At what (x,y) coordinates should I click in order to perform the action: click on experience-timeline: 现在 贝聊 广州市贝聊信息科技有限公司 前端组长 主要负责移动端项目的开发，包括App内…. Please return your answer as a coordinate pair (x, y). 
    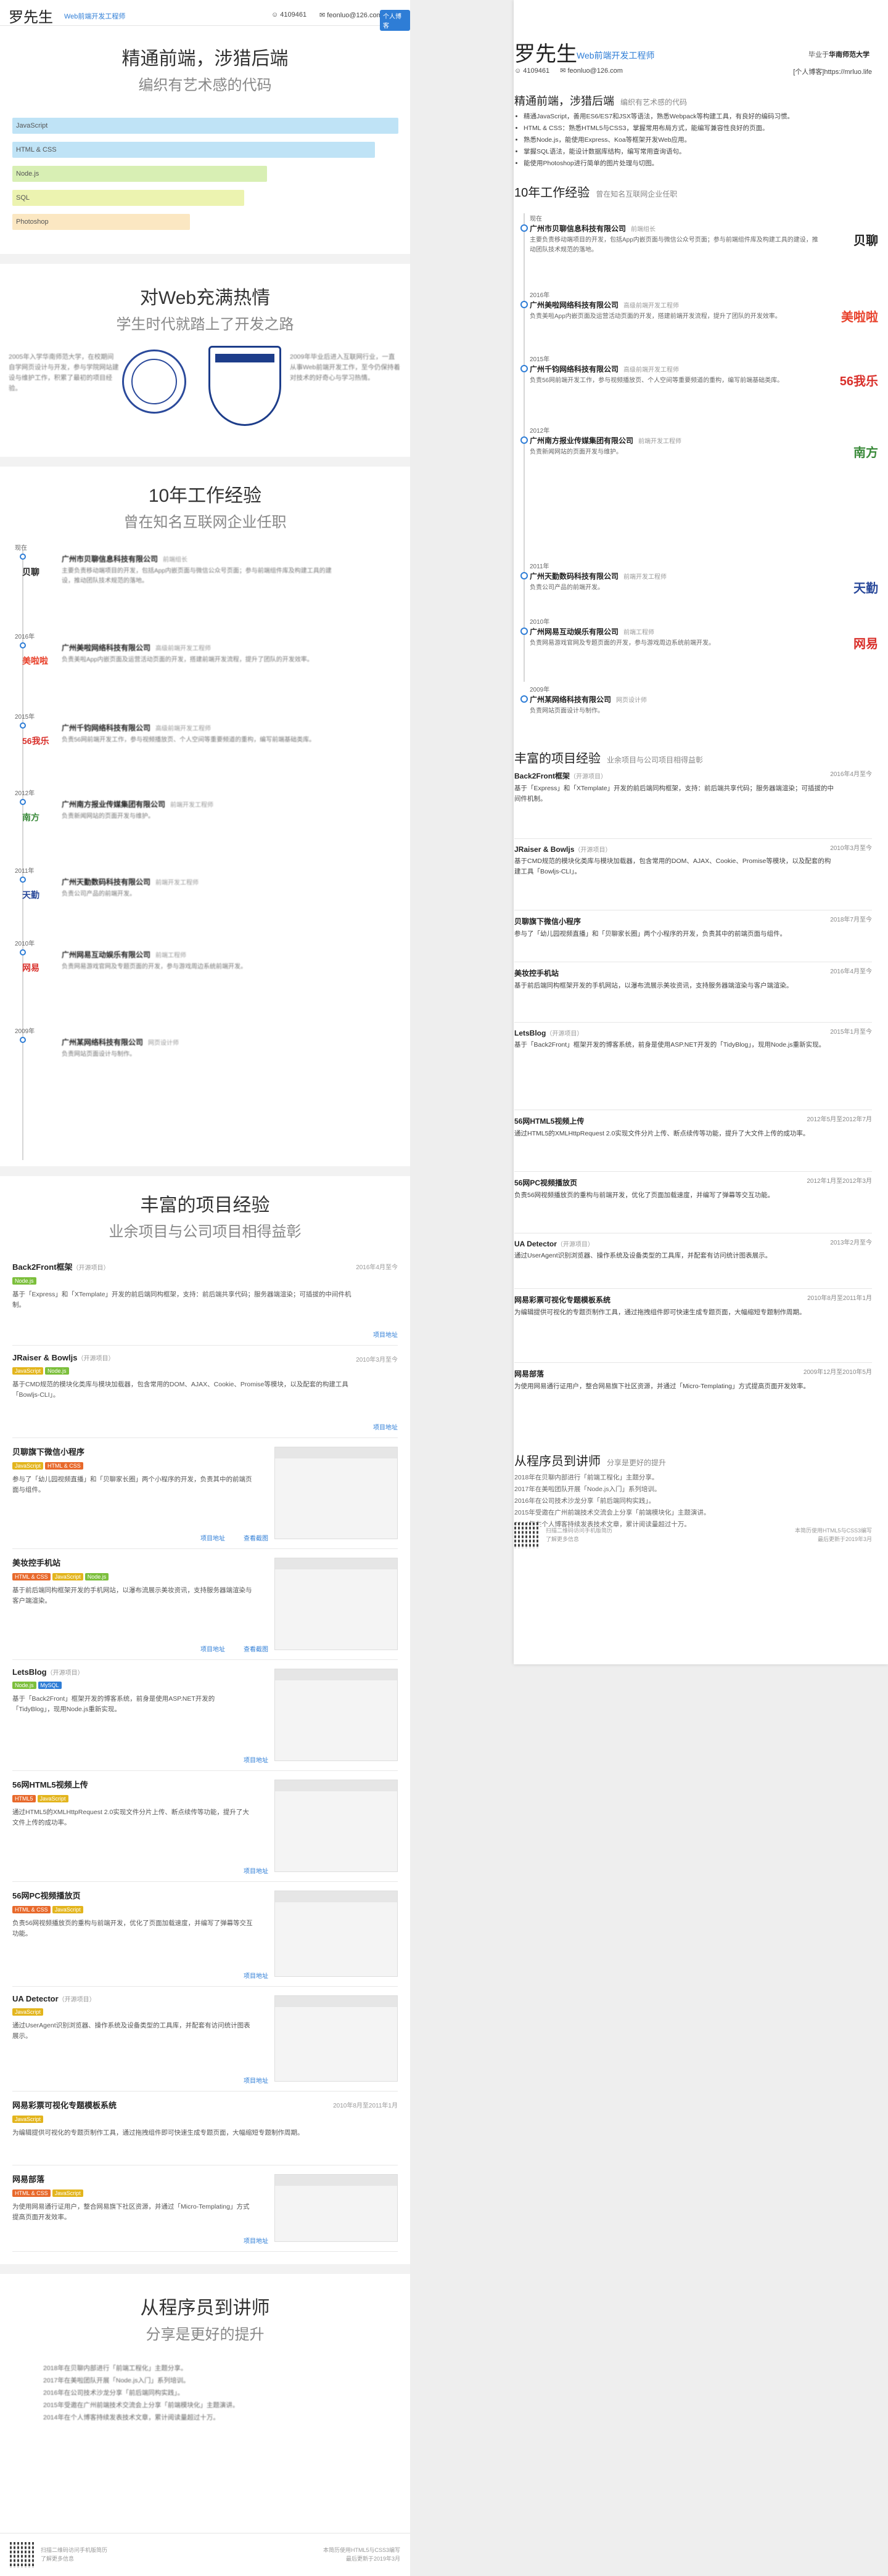
    Looking at the image, I should click on (205, 855).